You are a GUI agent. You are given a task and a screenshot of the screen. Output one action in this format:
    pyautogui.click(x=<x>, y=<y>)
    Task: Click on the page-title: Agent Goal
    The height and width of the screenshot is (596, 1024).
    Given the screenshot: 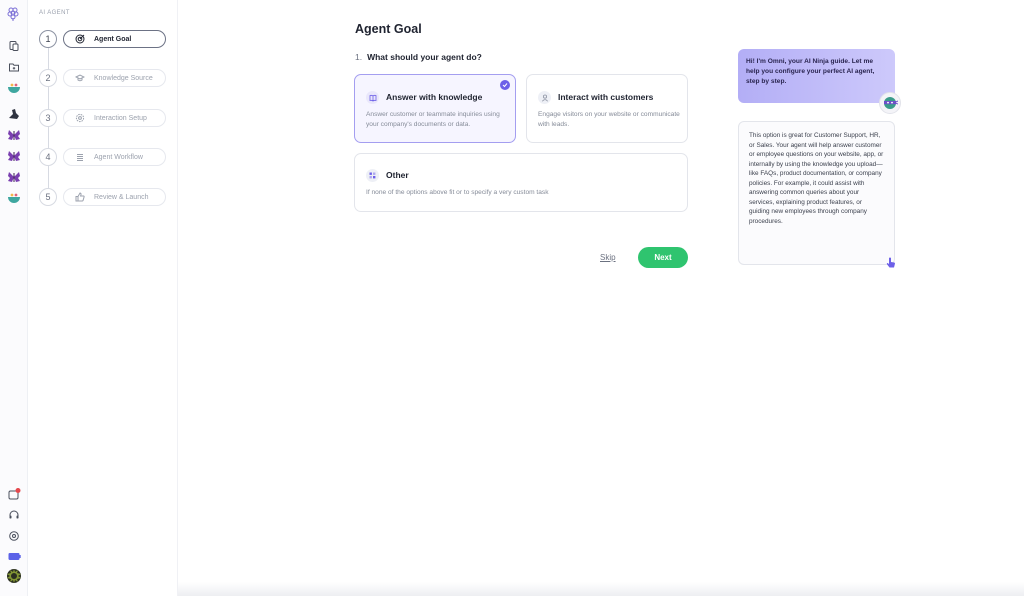 What is the action you would take?
    pyautogui.click(x=388, y=29)
    